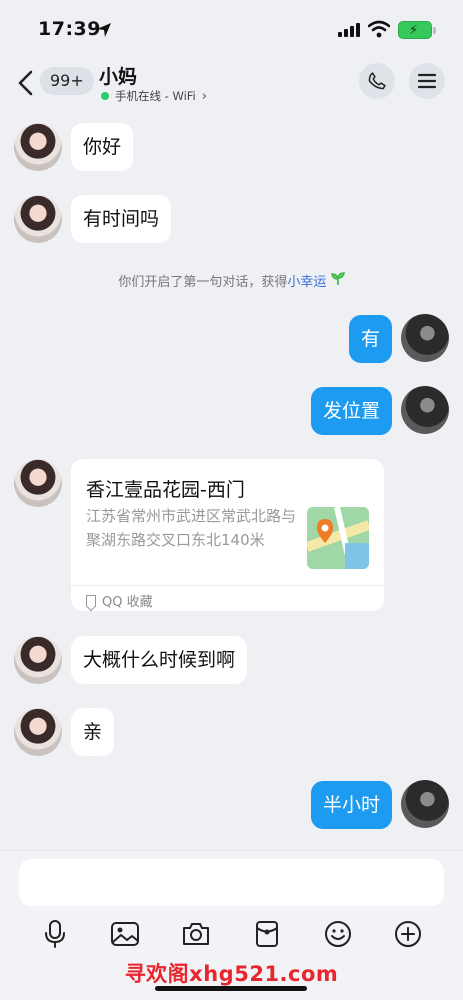 This screenshot has height=1000, width=463. Describe the element at coordinates (196, 934) in the screenshot. I see `camera-icon` at that location.